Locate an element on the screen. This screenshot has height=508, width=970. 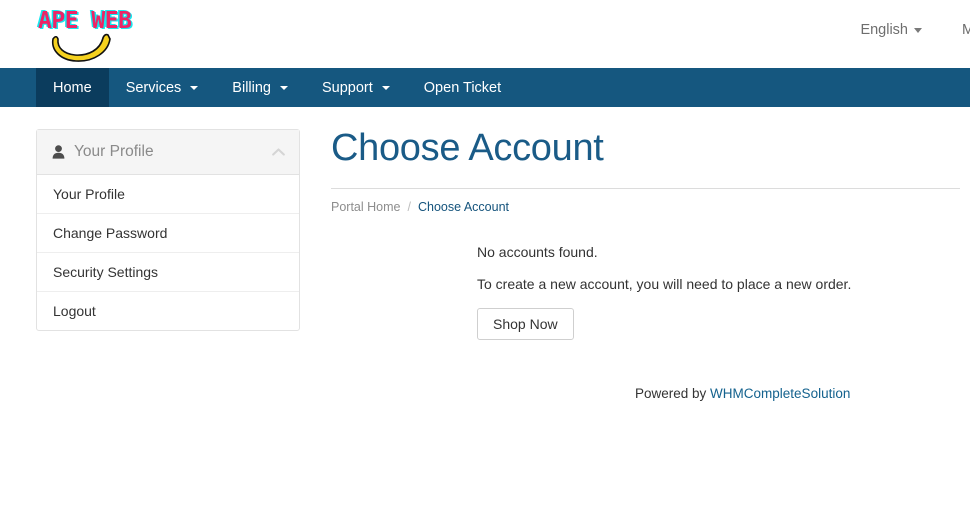
language-label: English is located at coordinates (884, 30).